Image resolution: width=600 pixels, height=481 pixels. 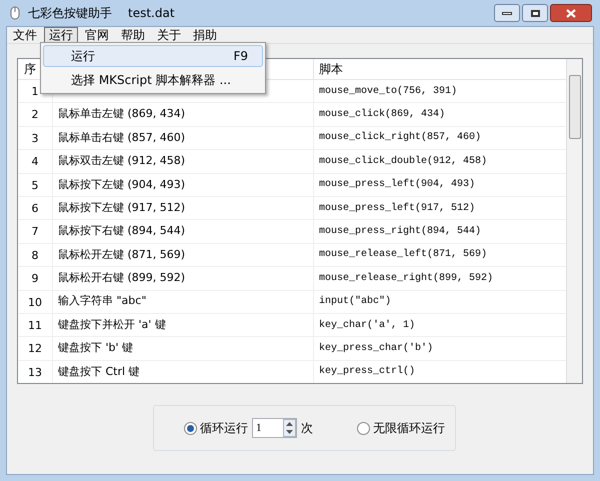 I want to click on table-cell-text: mouse_release_left(871, 569), so click(x=403, y=255).